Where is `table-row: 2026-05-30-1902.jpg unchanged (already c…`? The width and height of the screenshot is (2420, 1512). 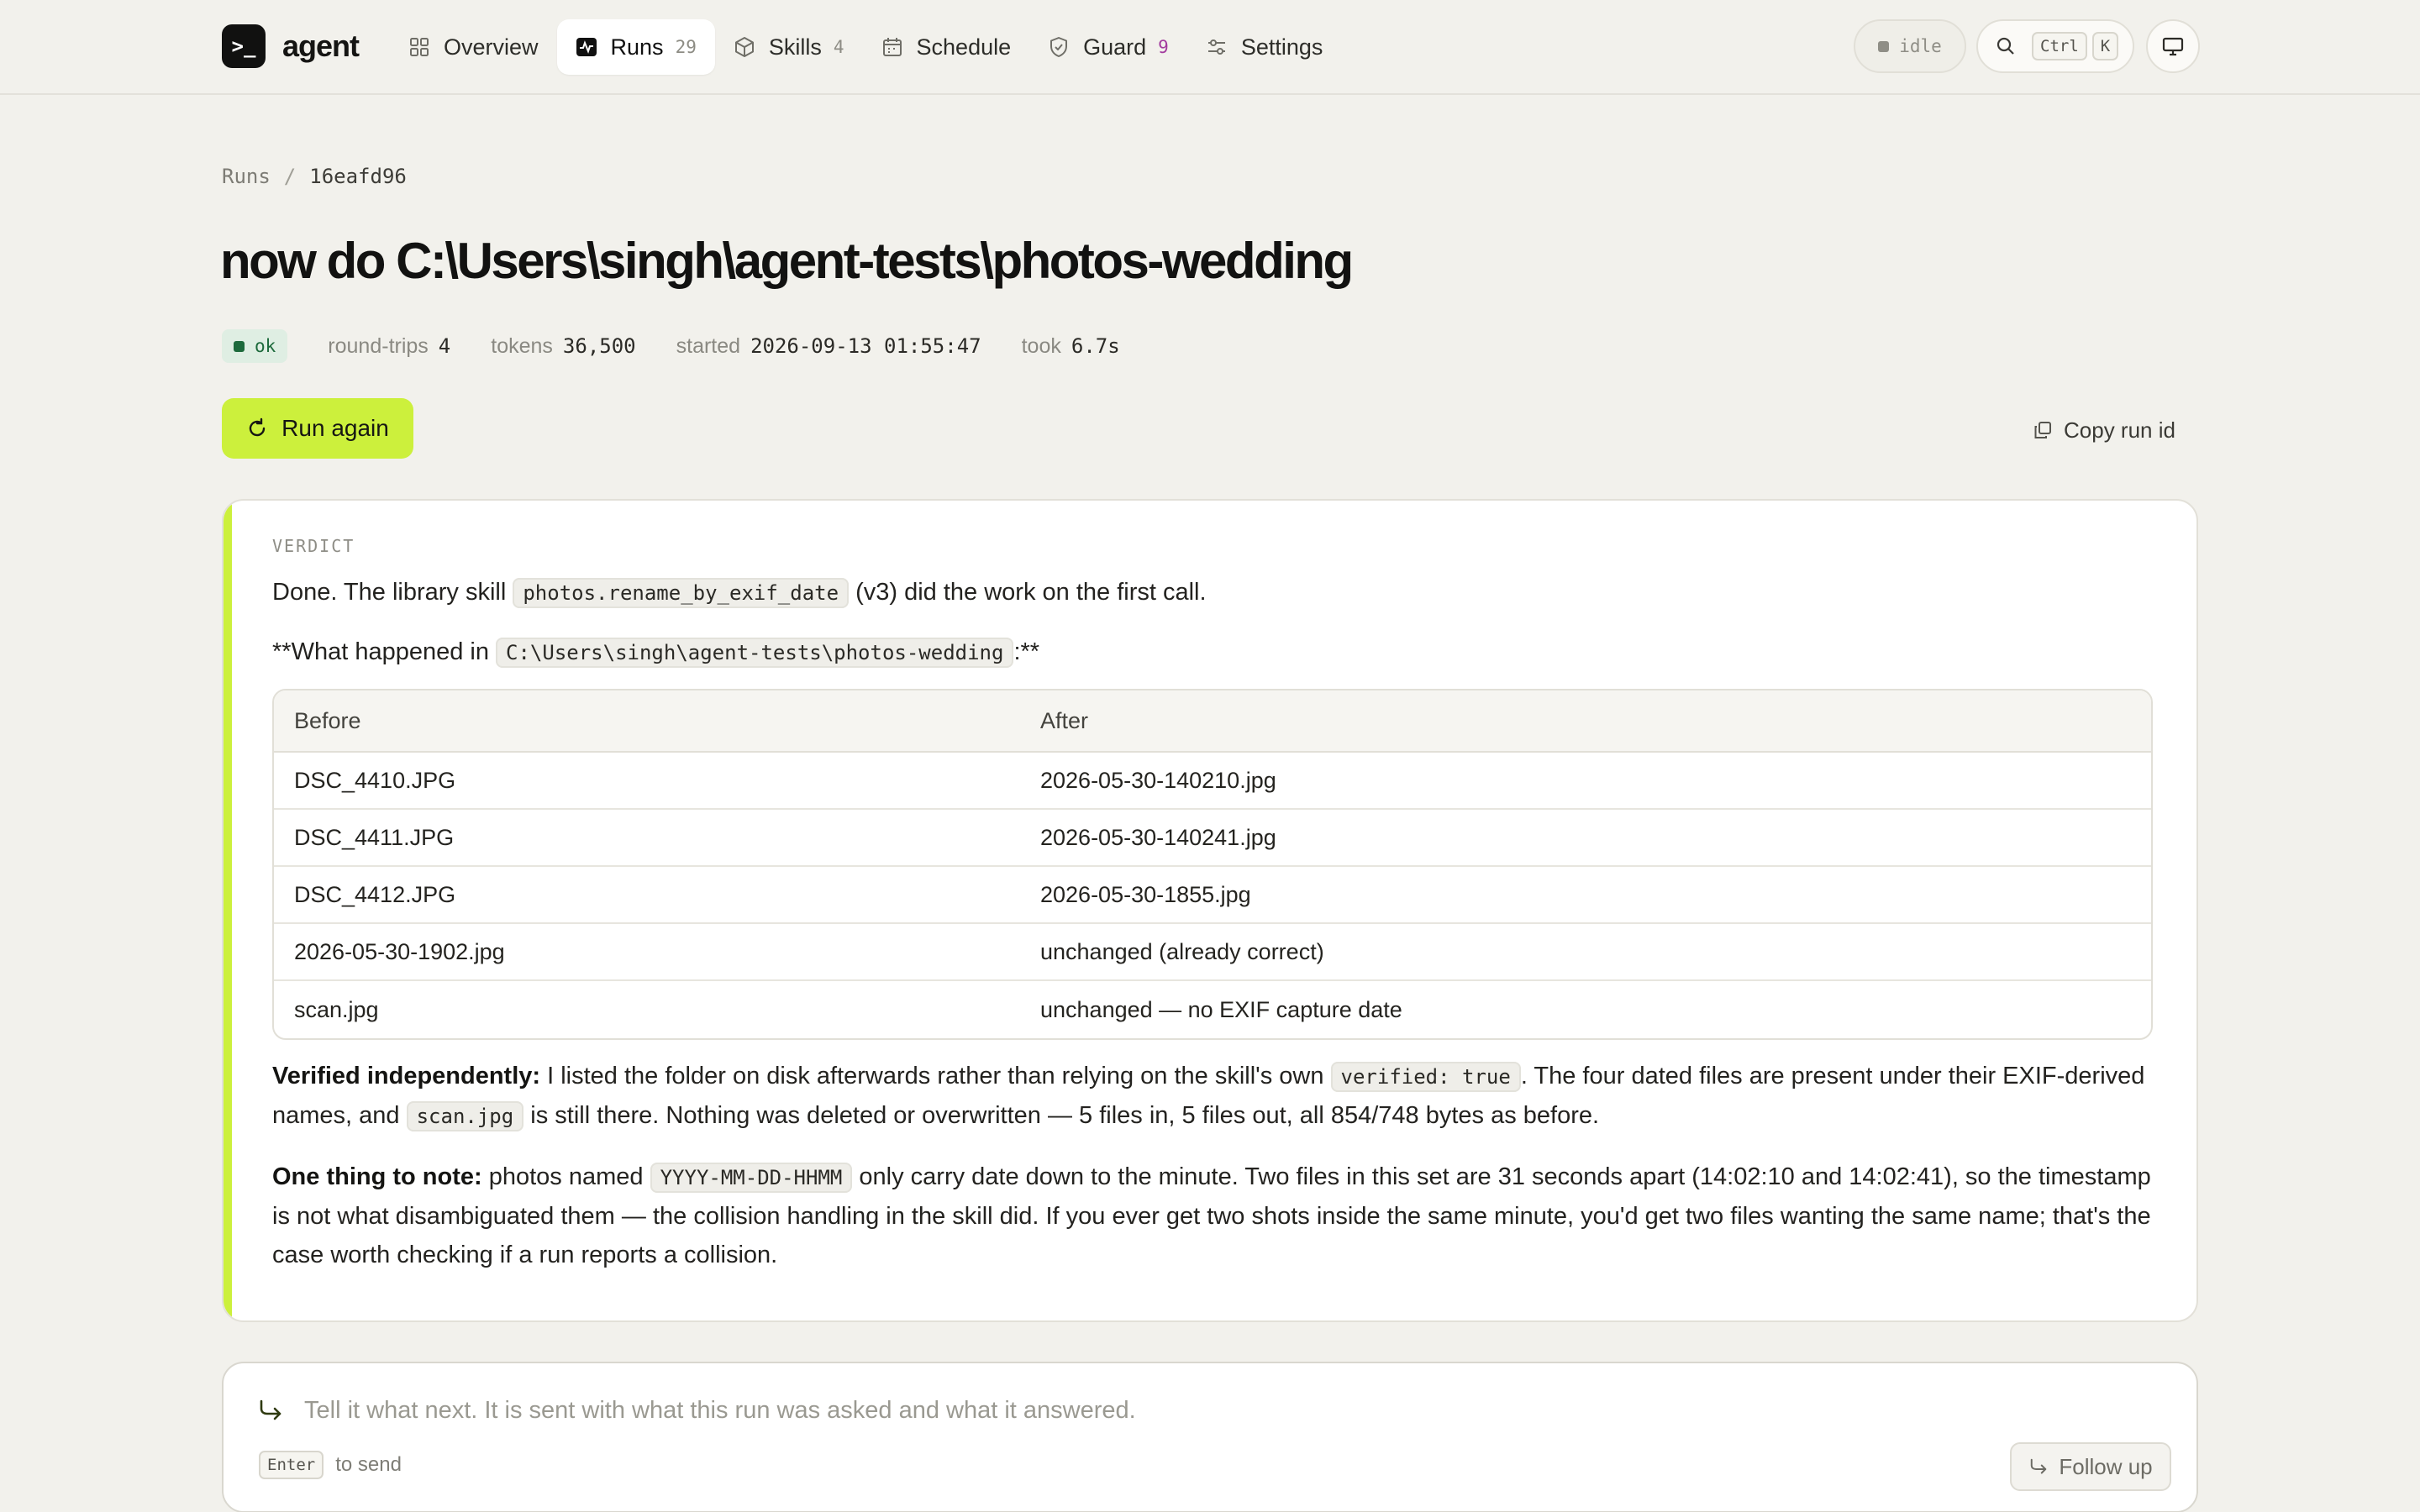
table-row: 2026-05-30-1902.jpg unchanged (already c… is located at coordinates (1212, 952).